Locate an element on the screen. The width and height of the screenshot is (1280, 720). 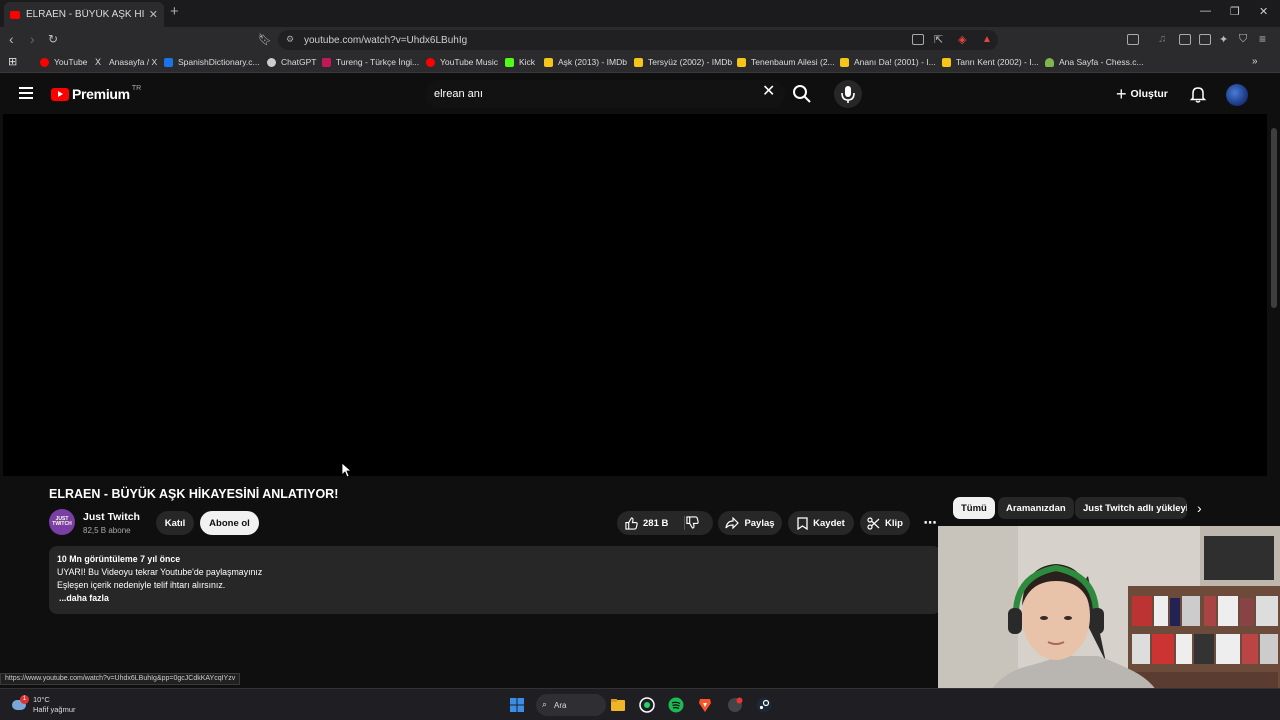
youtube-music-icon is located at coordinates (430, 62).